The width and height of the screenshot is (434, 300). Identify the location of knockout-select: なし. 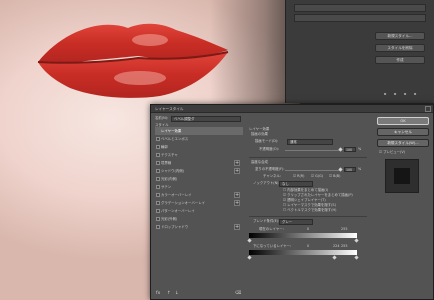
(296, 184).